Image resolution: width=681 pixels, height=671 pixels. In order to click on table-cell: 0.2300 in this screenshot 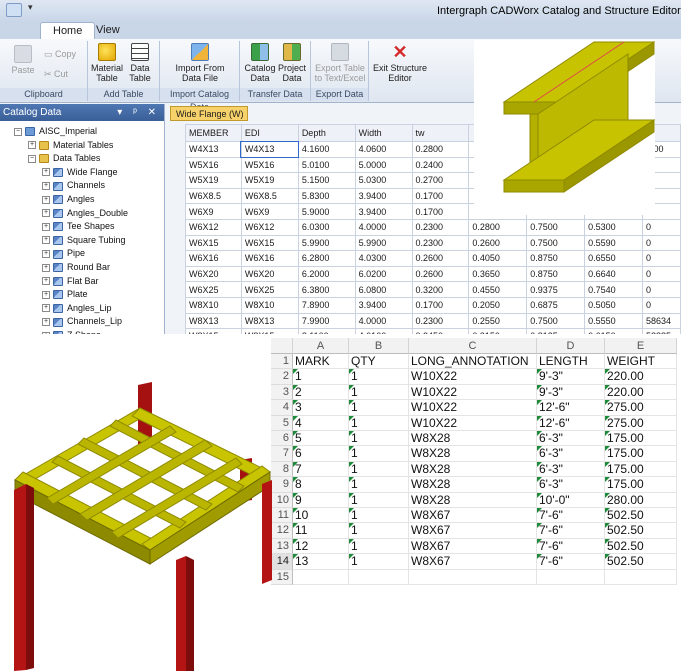, I will do `click(440, 321)`.